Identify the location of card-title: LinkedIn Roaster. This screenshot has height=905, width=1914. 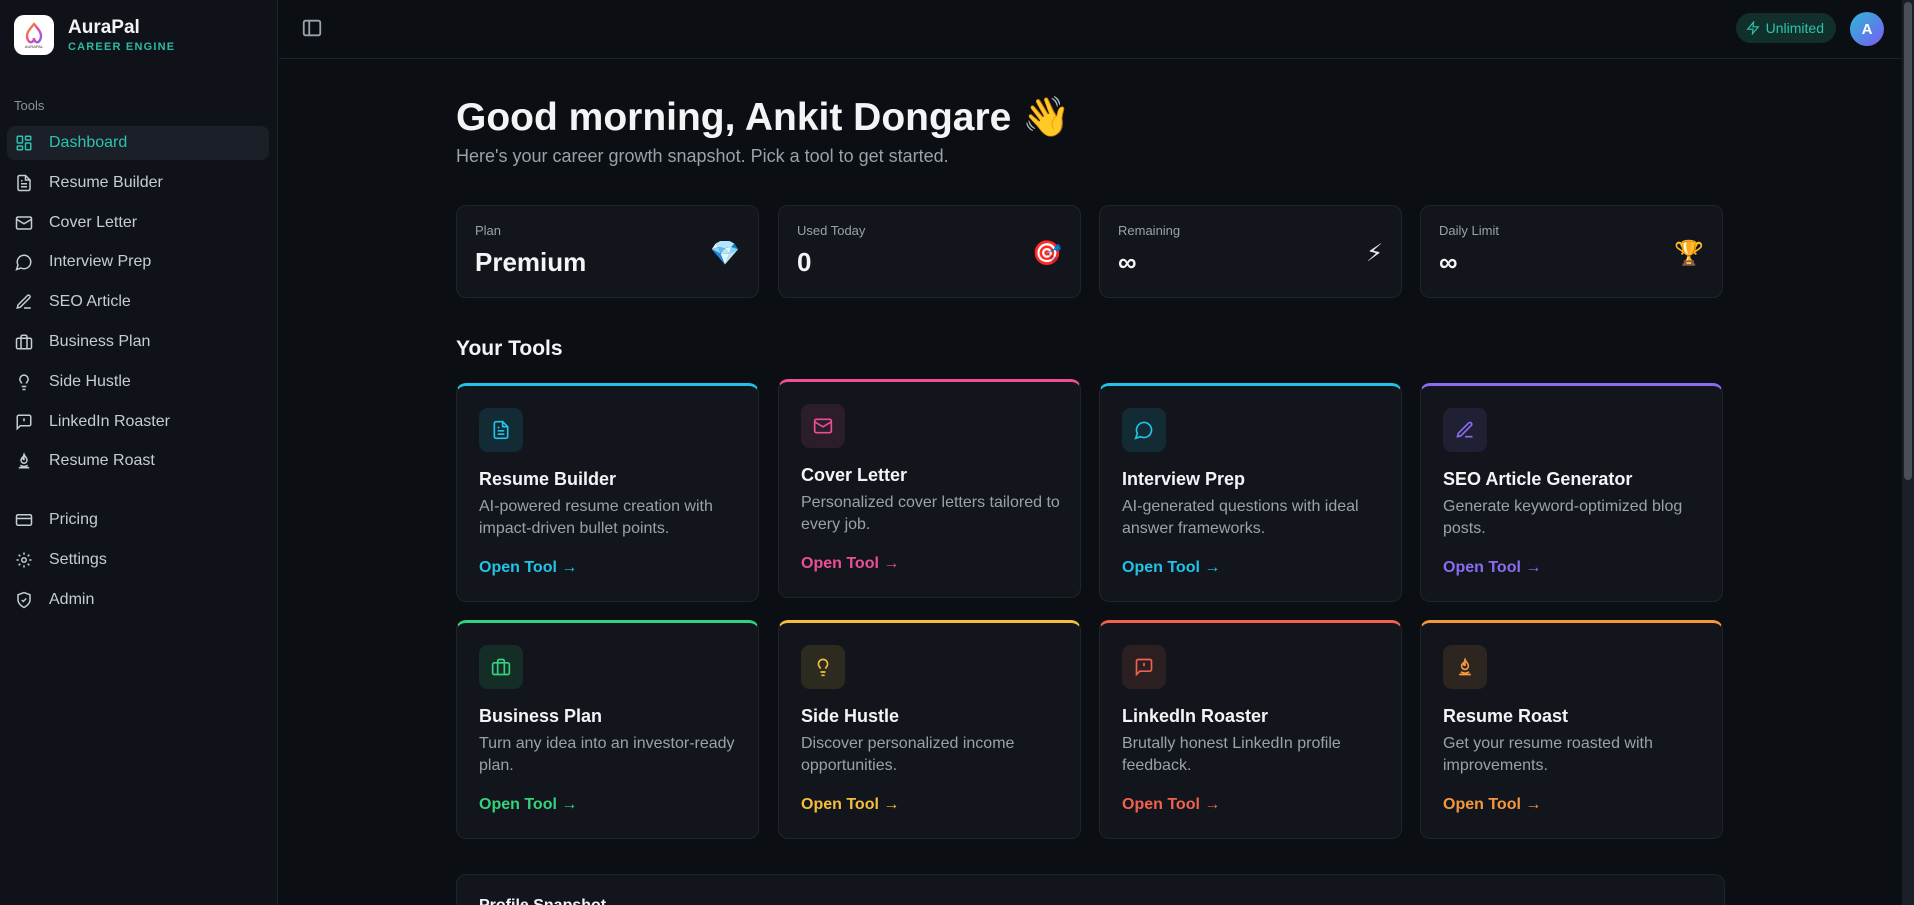
(1195, 716).